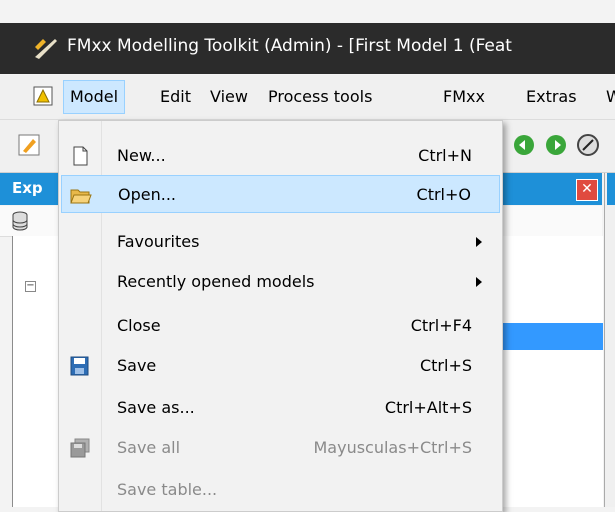 Image resolution: width=615 pixels, height=512 pixels. What do you see at coordinates (392, 447) in the screenshot?
I see `menu-item-shortcut: Mayusculas+Ctrl+S` at bounding box center [392, 447].